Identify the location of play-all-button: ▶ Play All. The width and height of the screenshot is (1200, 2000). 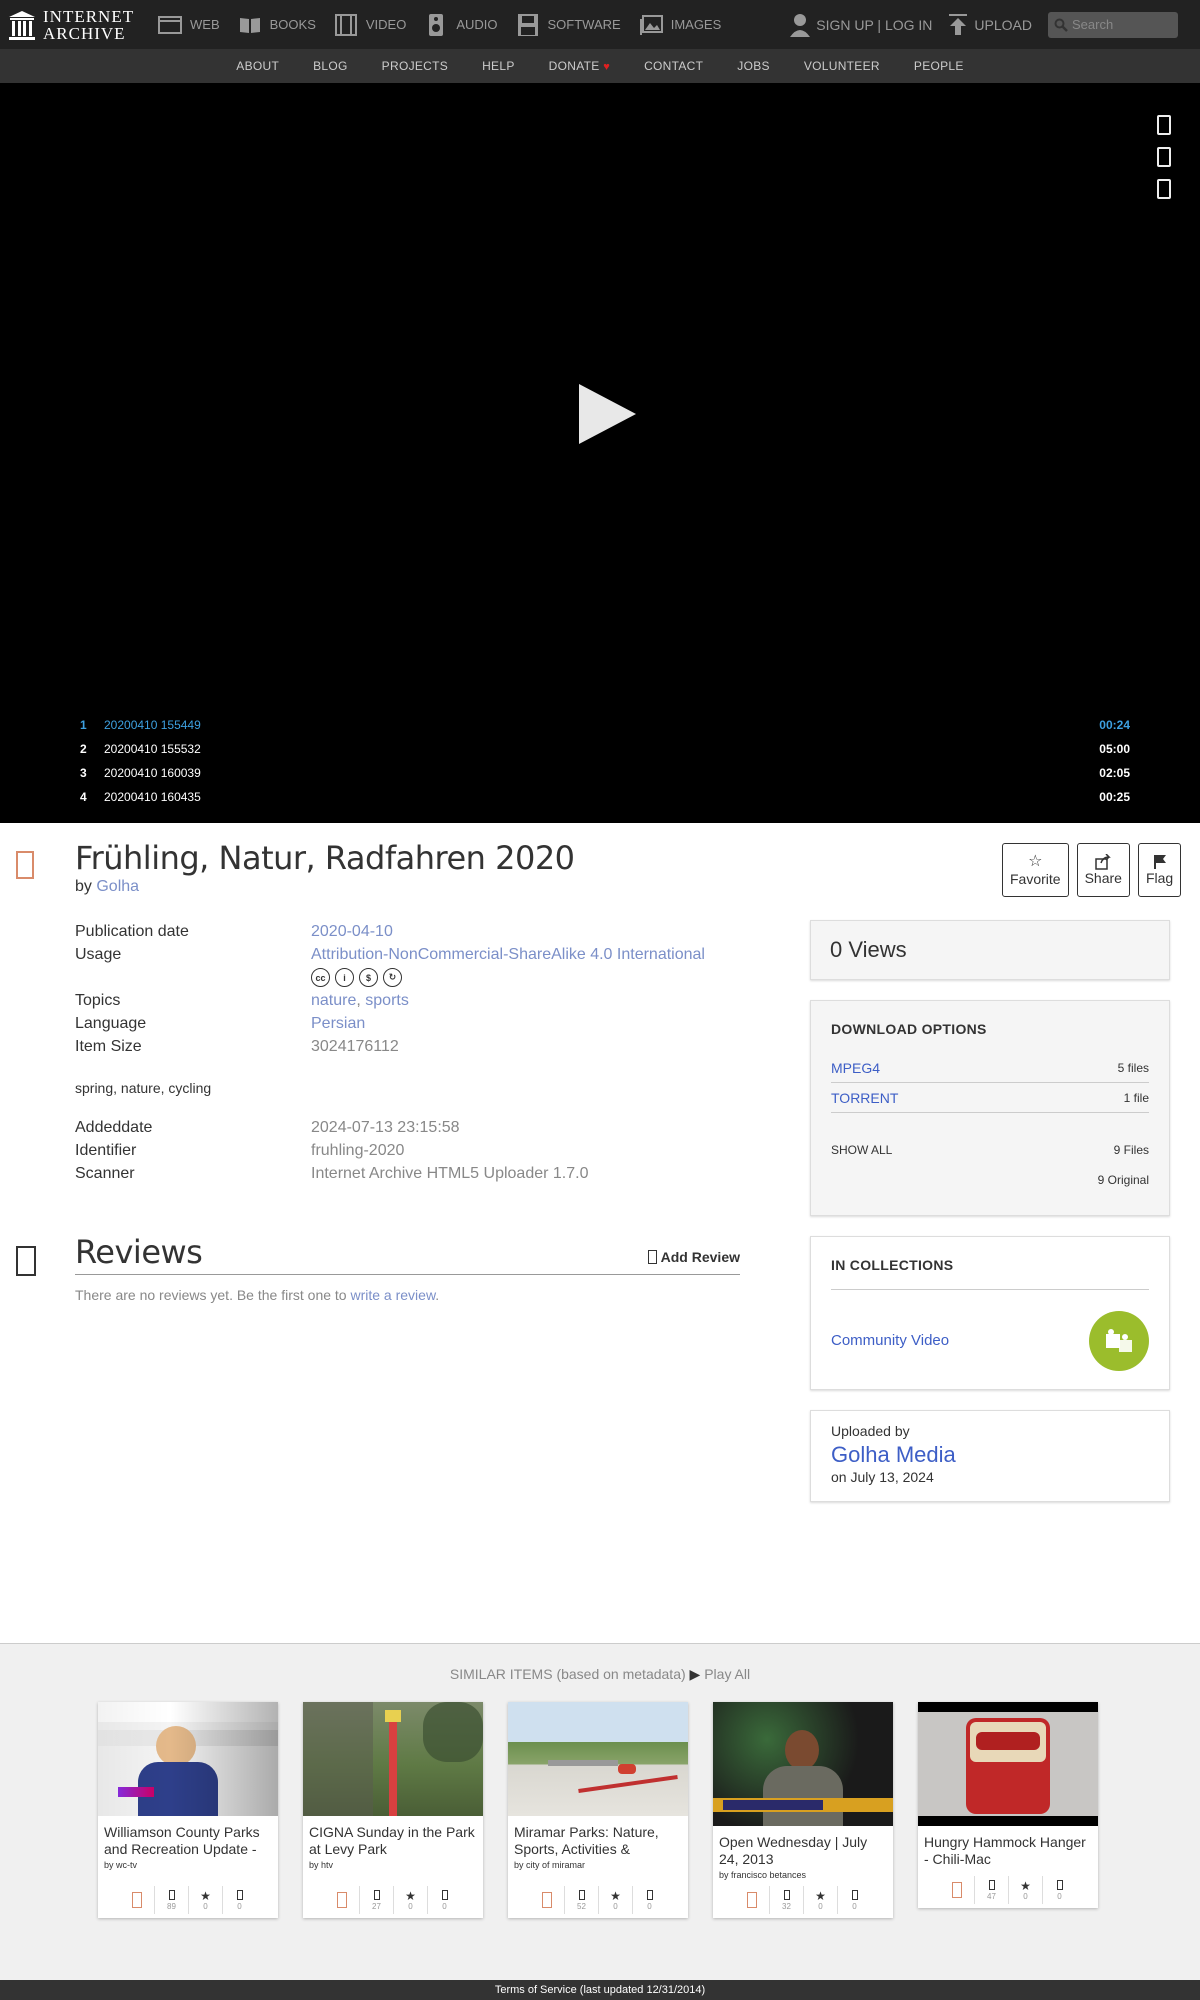
(720, 1674).